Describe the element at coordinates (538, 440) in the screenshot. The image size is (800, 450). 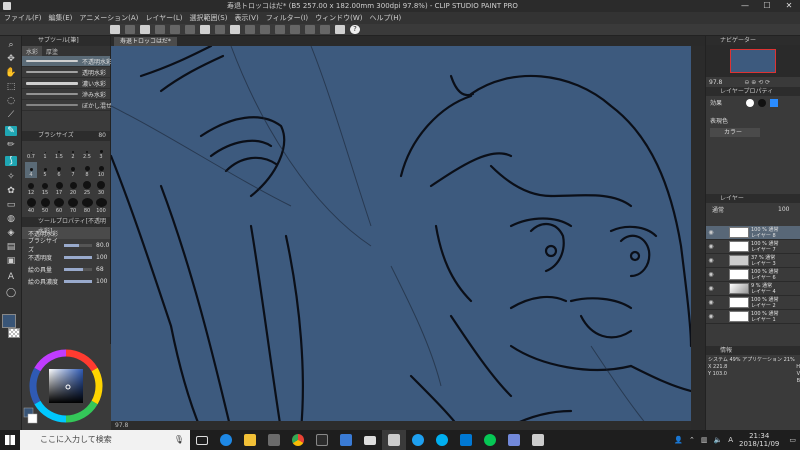
I see `paint-app-icon` at that location.